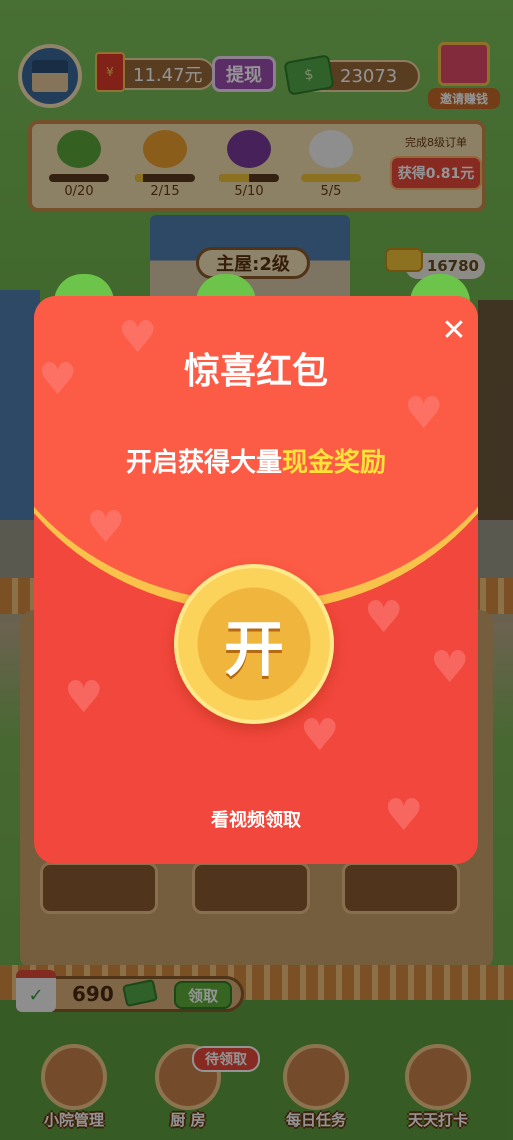 The height and width of the screenshot is (1140, 513). Describe the element at coordinates (203, 463) in the screenshot. I see `subtitle-prefix: 开启获得大量` at that location.